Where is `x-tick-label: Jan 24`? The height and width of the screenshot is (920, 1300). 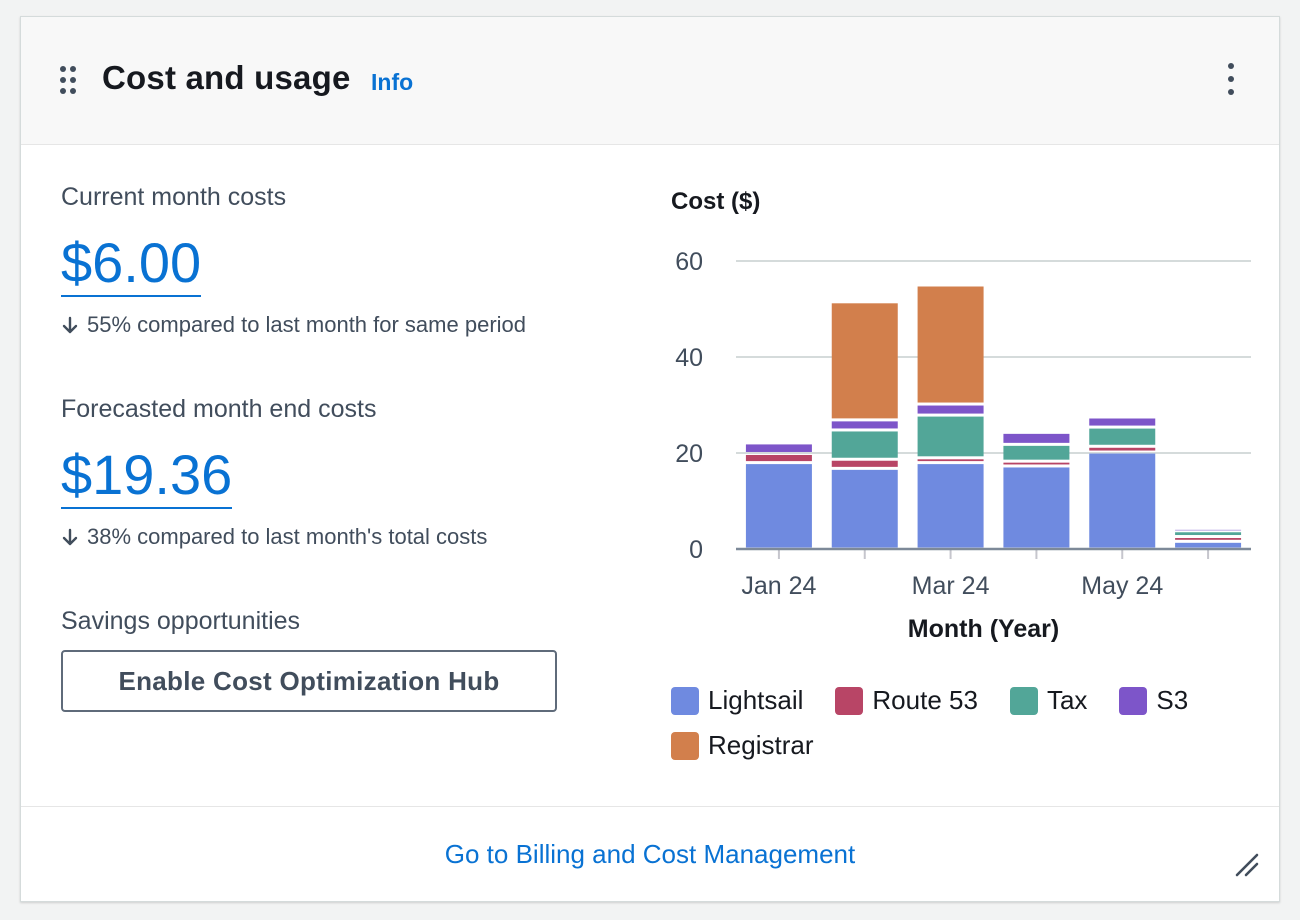
x-tick-label: Jan 24 is located at coordinates (778, 586).